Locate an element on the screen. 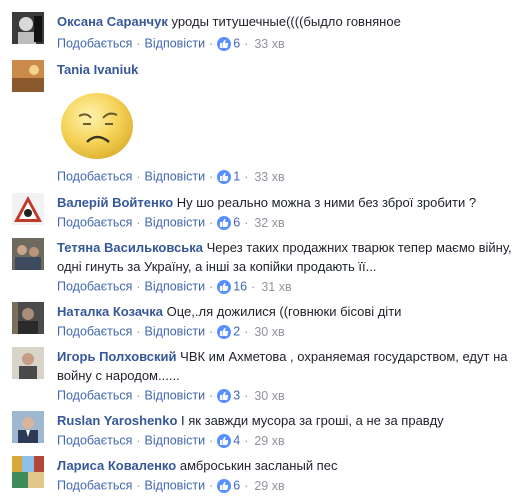 The height and width of the screenshot is (500, 525). comment-author: Наталка Козачка is located at coordinates (110, 311).